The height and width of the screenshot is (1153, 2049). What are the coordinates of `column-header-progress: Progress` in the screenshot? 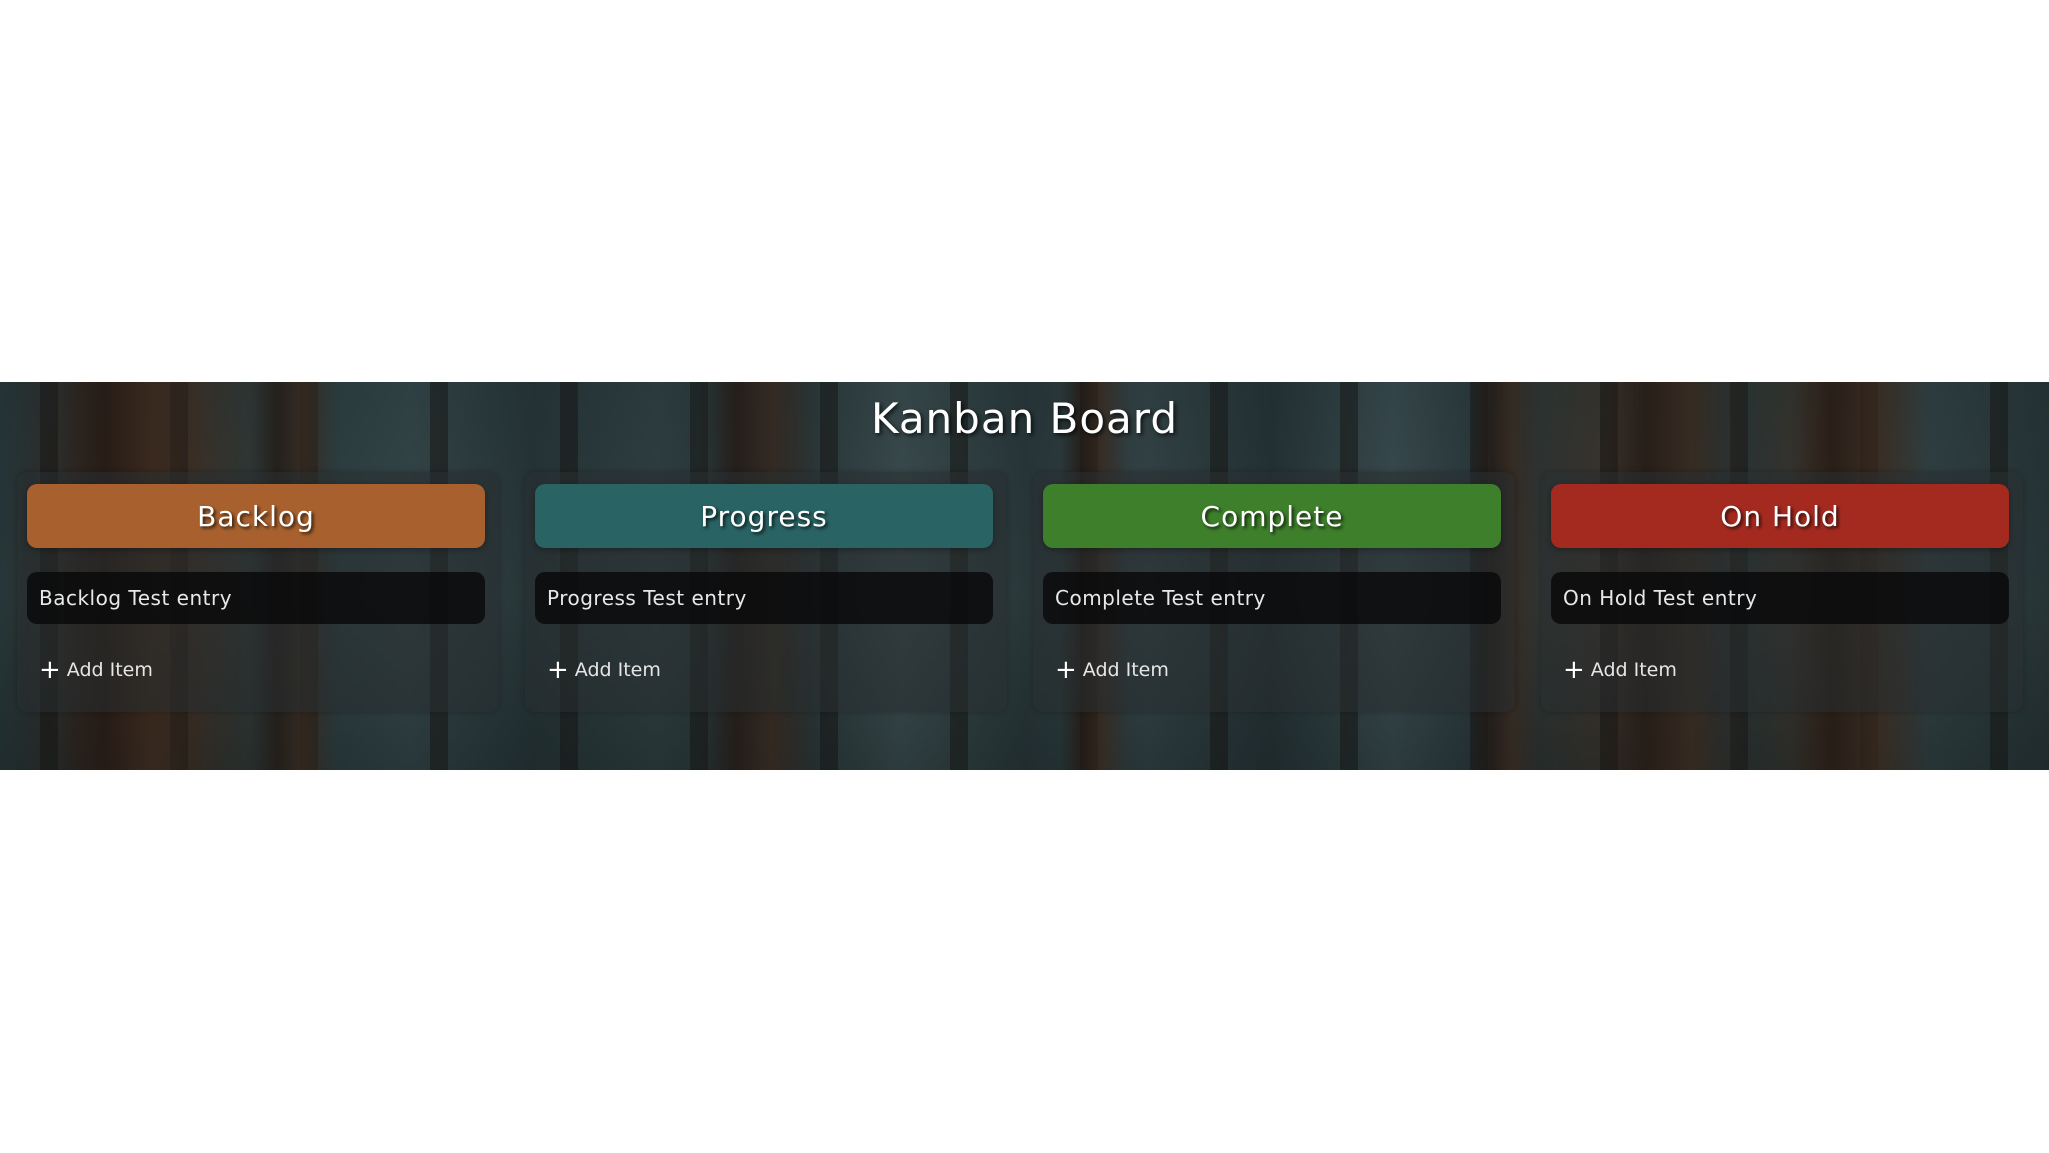 It's located at (764, 516).